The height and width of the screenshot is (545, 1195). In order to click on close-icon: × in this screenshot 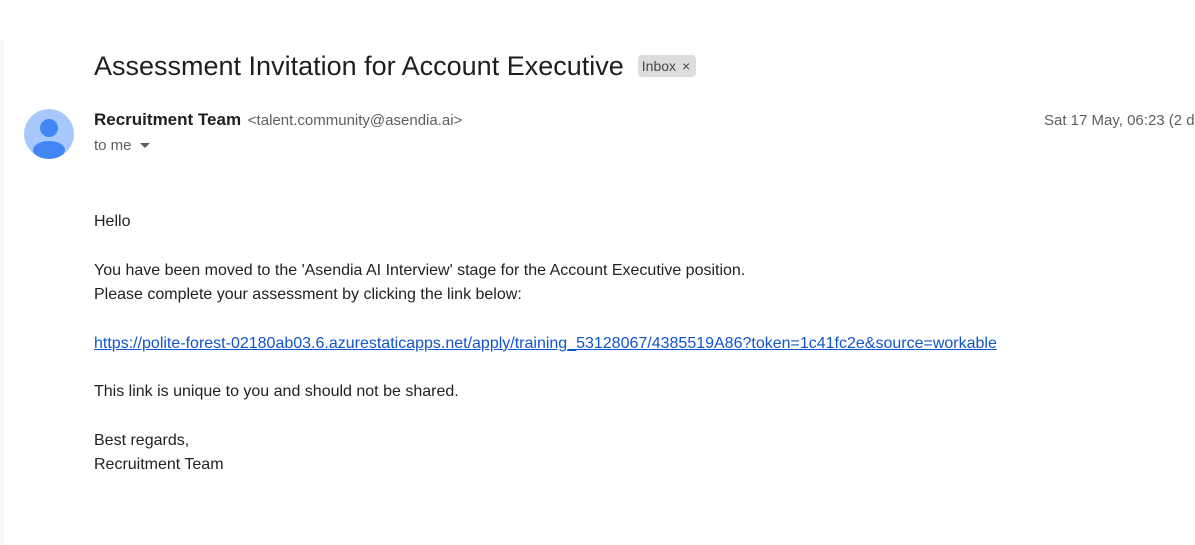, I will do `click(686, 66)`.